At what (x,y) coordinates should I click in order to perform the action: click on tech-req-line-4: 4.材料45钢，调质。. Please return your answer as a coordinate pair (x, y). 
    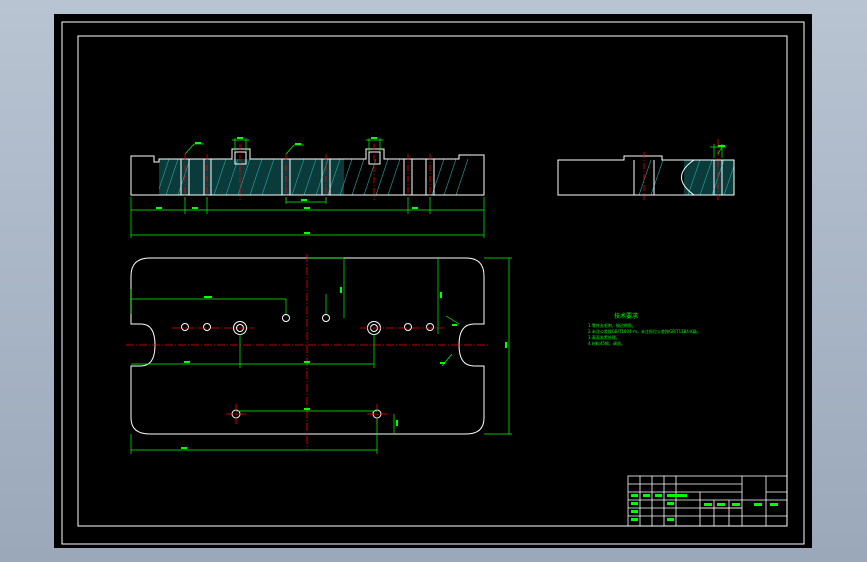
    Looking at the image, I should click on (606, 343).